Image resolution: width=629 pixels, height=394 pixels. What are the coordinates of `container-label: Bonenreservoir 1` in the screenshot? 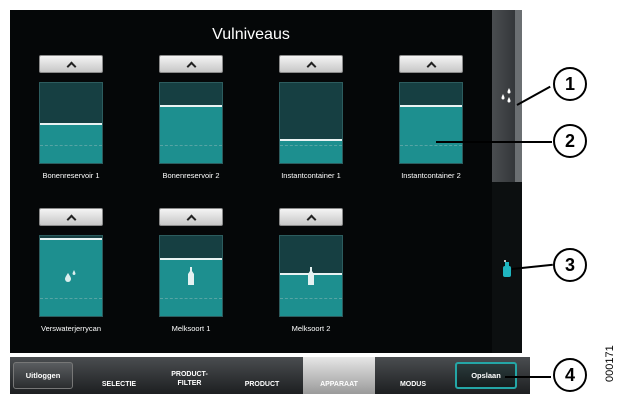 It's located at (71, 175).